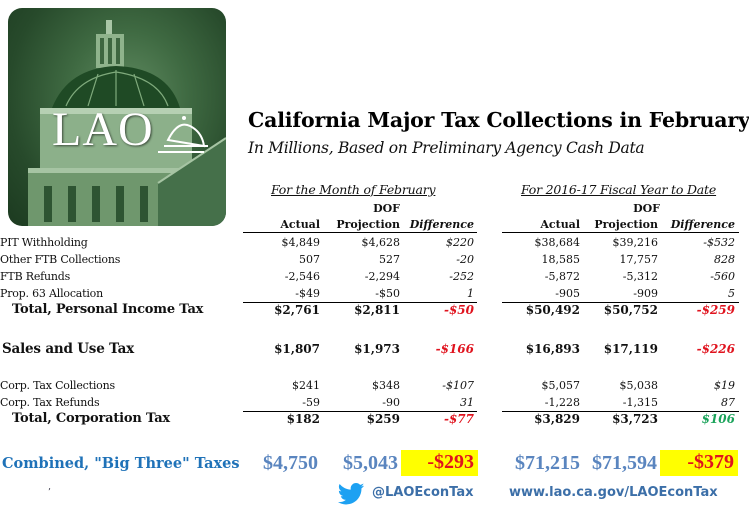 The image size is (749, 510). What do you see at coordinates (57, 385) in the screenshot?
I see `row-label: Corp. Tax Collections` at bounding box center [57, 385].